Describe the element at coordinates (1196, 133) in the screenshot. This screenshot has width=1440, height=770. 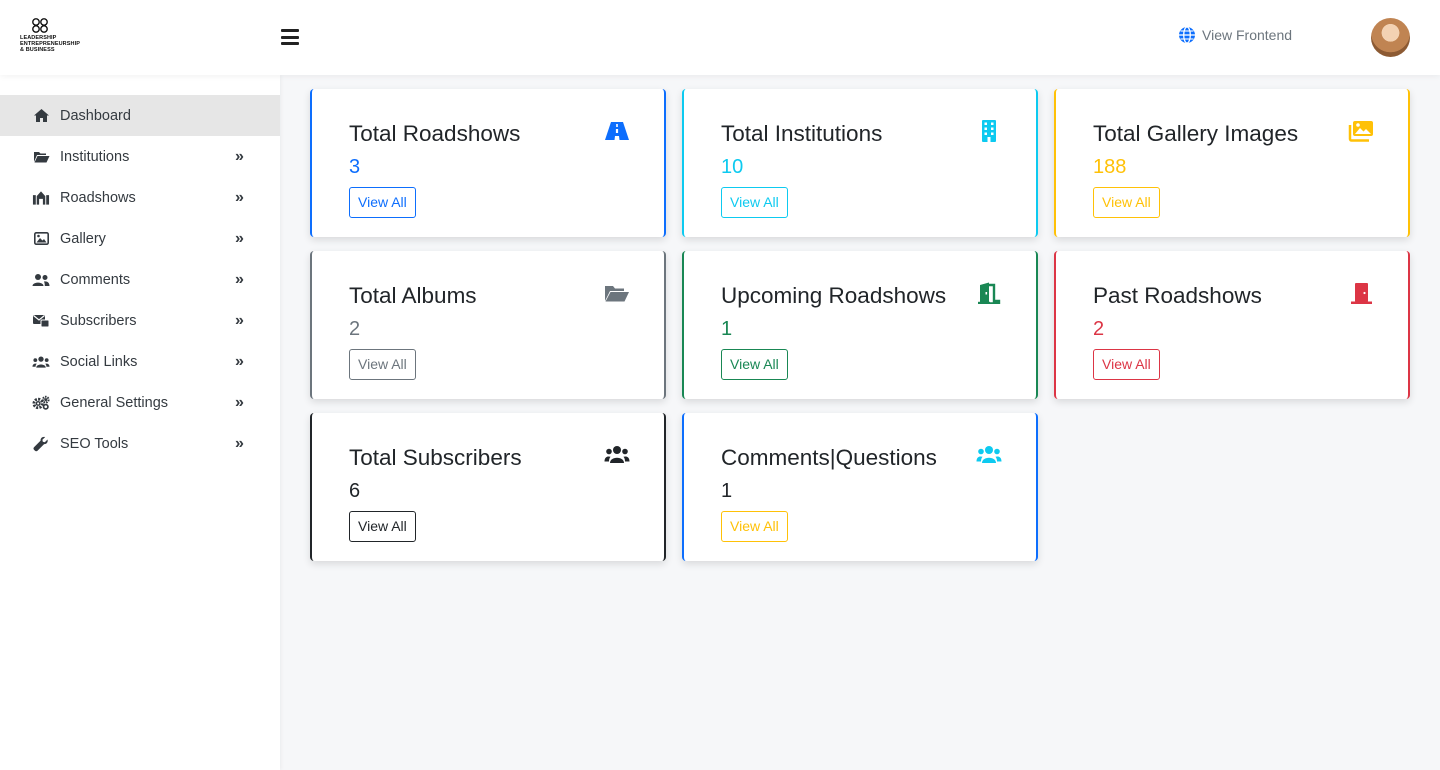
I see `card-title: Total Gallery Images` at that location.